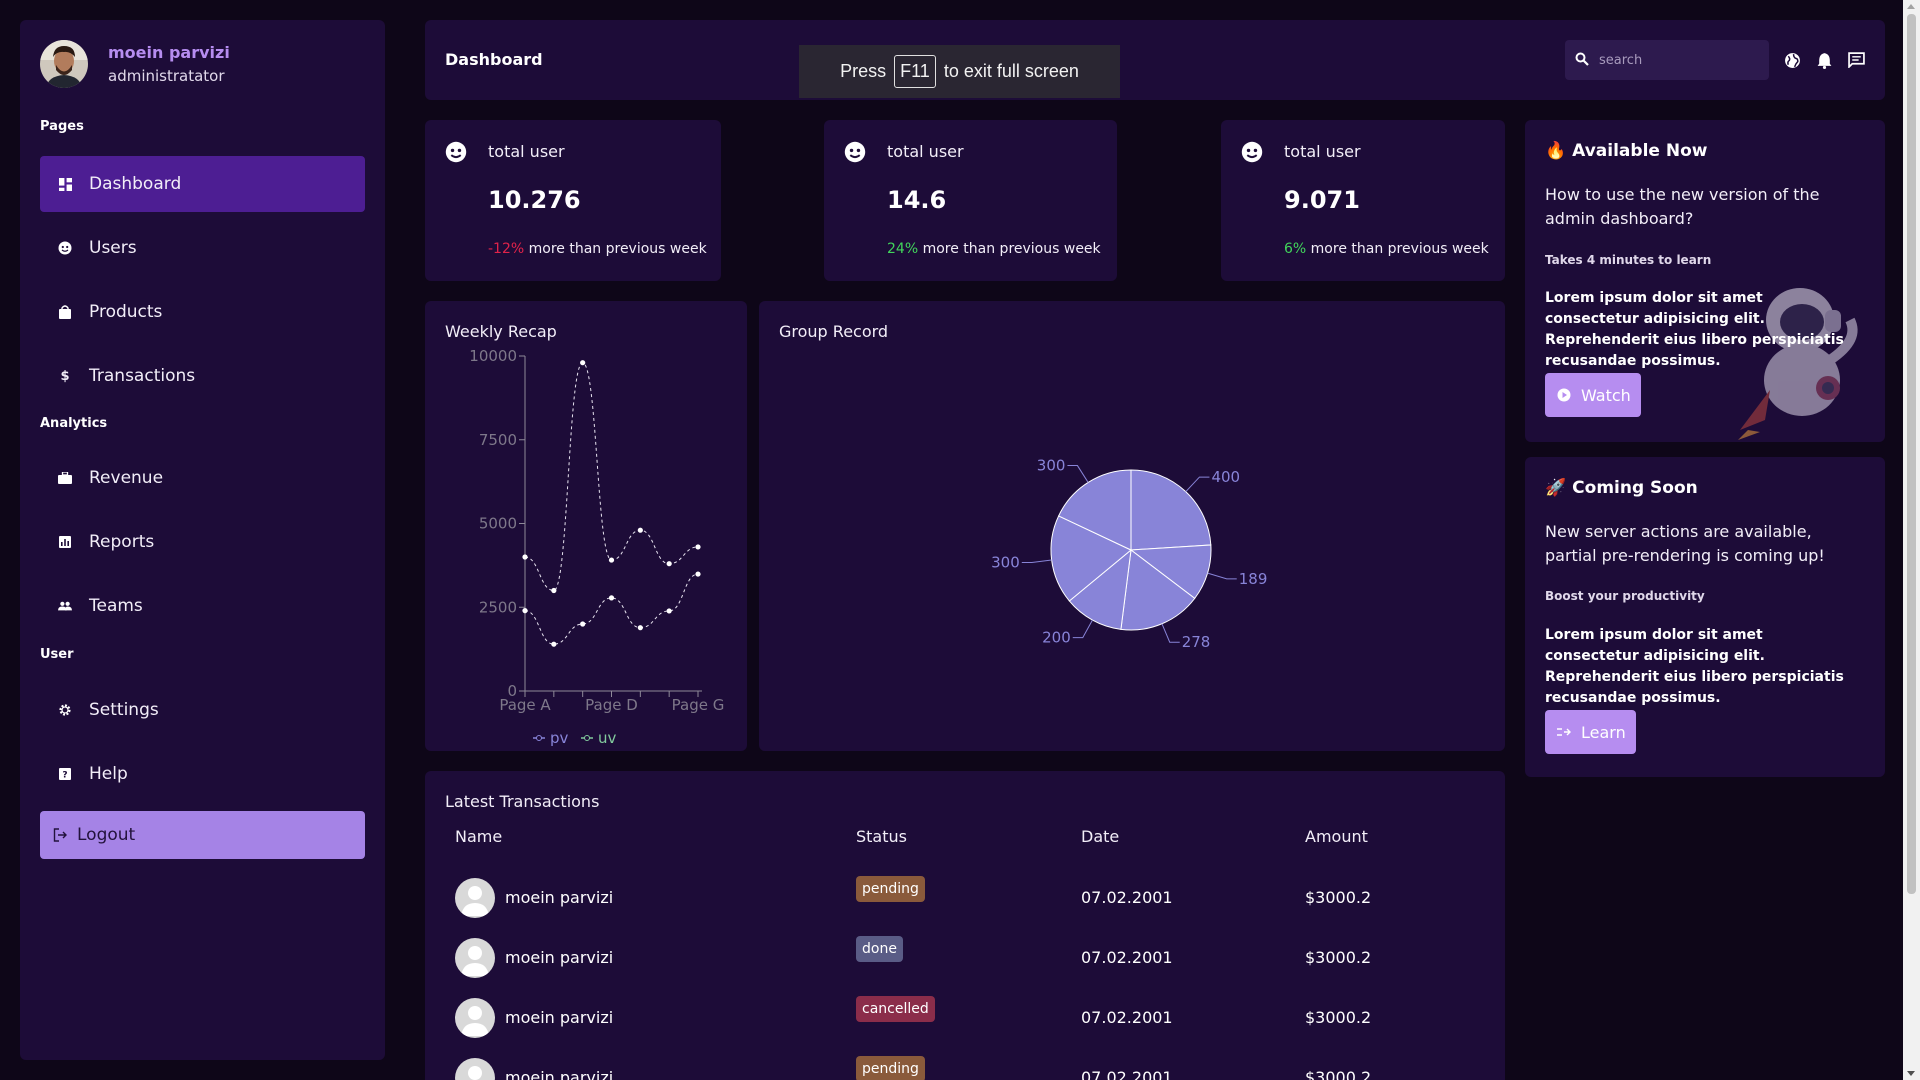 The width and height of the screenshot is (1920, 1080). I want to click on section-title-pages: Pages, so click(62, 126).